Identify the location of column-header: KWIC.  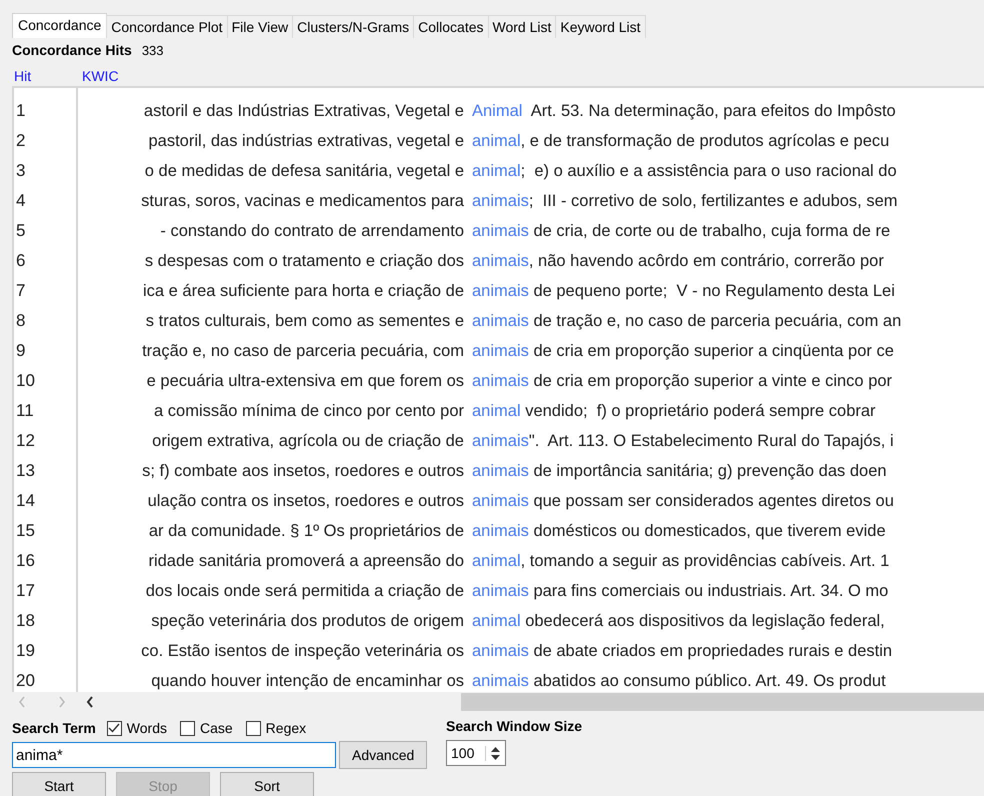
(100, 76).